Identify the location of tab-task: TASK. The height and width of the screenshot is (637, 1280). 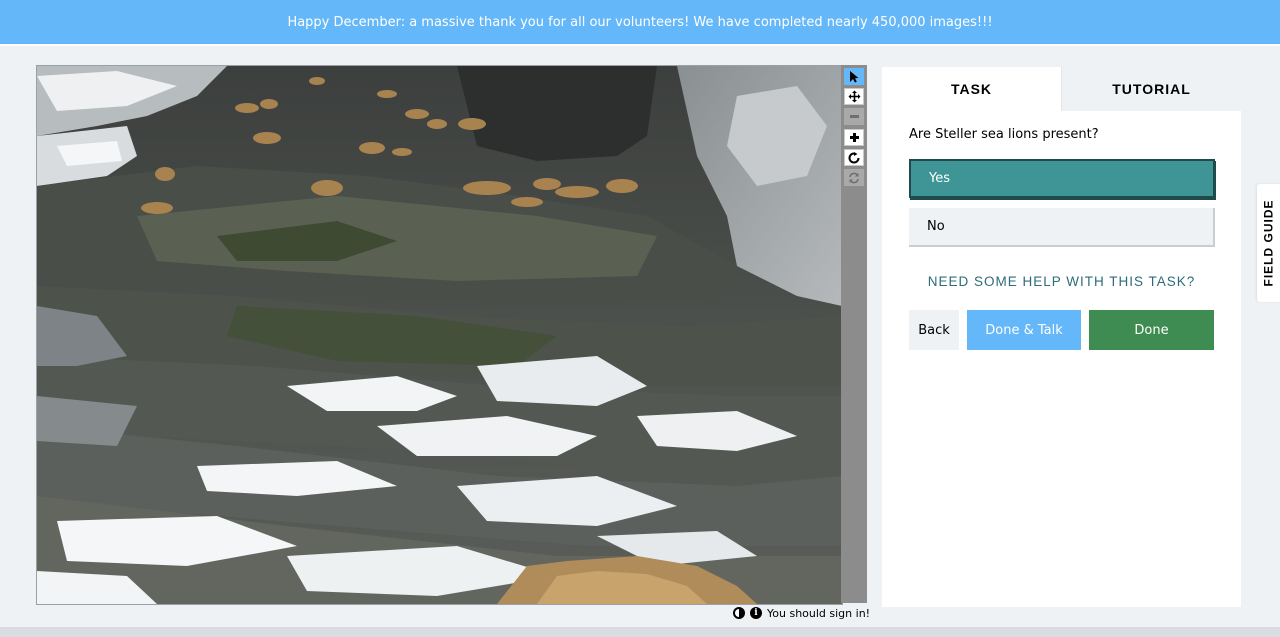
(971, 89).